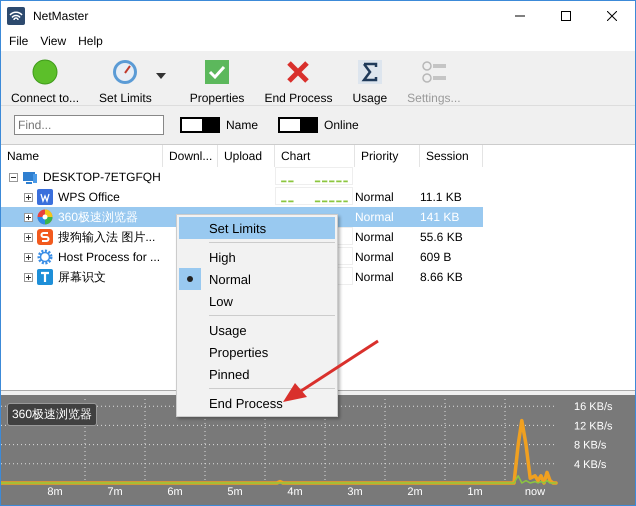 The width and height of the screenshot is (636, 506). What do you see at coordinates (115, 491) in the screenshot?
I see `x-tick-label: 7m` at bounding box center [115, 491].